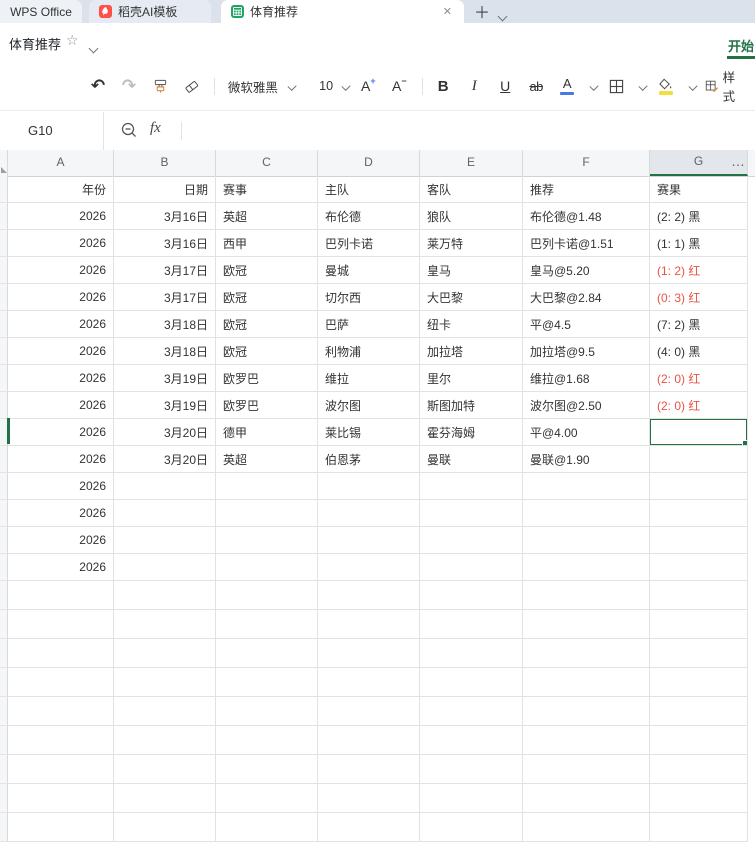 The image size is (755, 842). I want to click on cell: 伯恩茅, so click(369, 459).